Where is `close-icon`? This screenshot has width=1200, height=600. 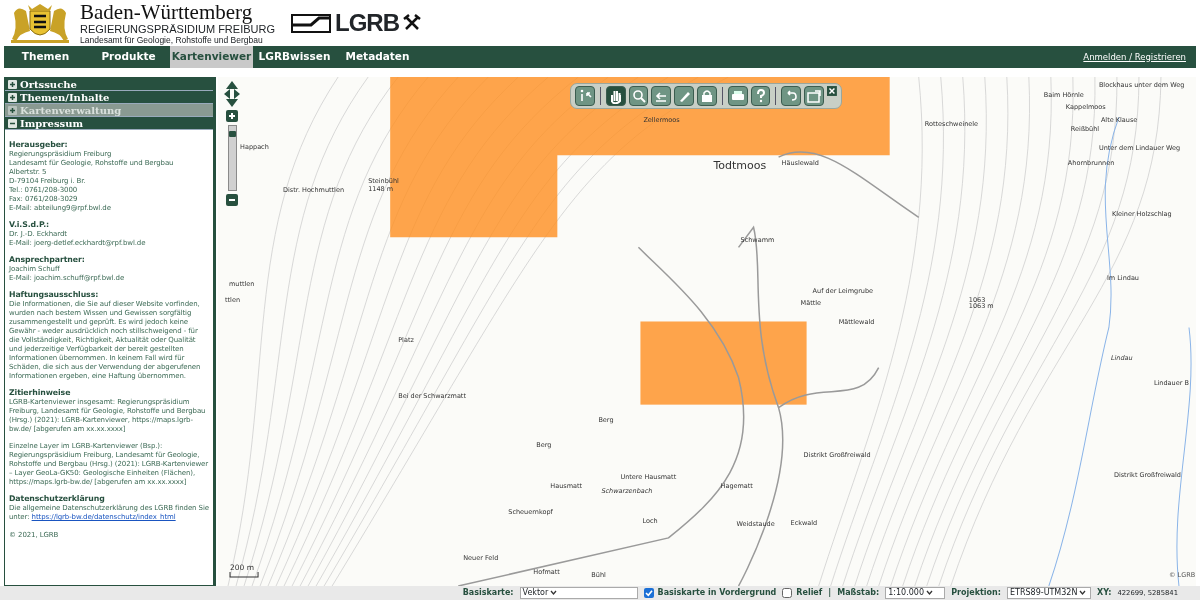 close-icon is located at coordinates (832, 91).